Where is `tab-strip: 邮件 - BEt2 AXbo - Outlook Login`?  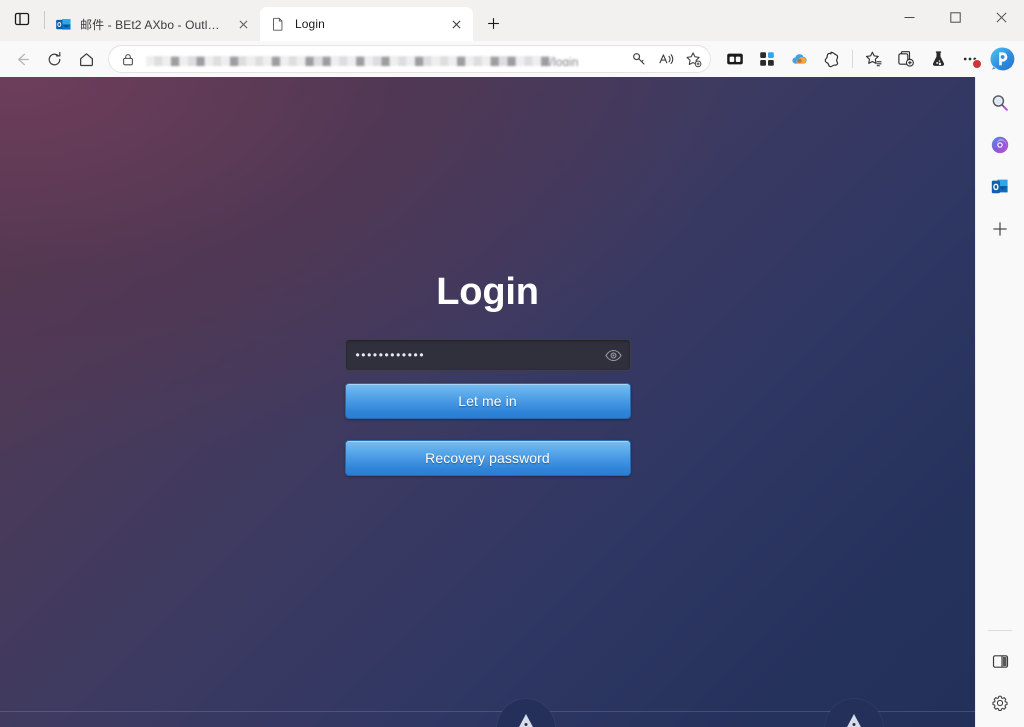 tab-strip: 邮件 - BEt2 AXbo - Outlook Login is located at coordinates (512, 20).